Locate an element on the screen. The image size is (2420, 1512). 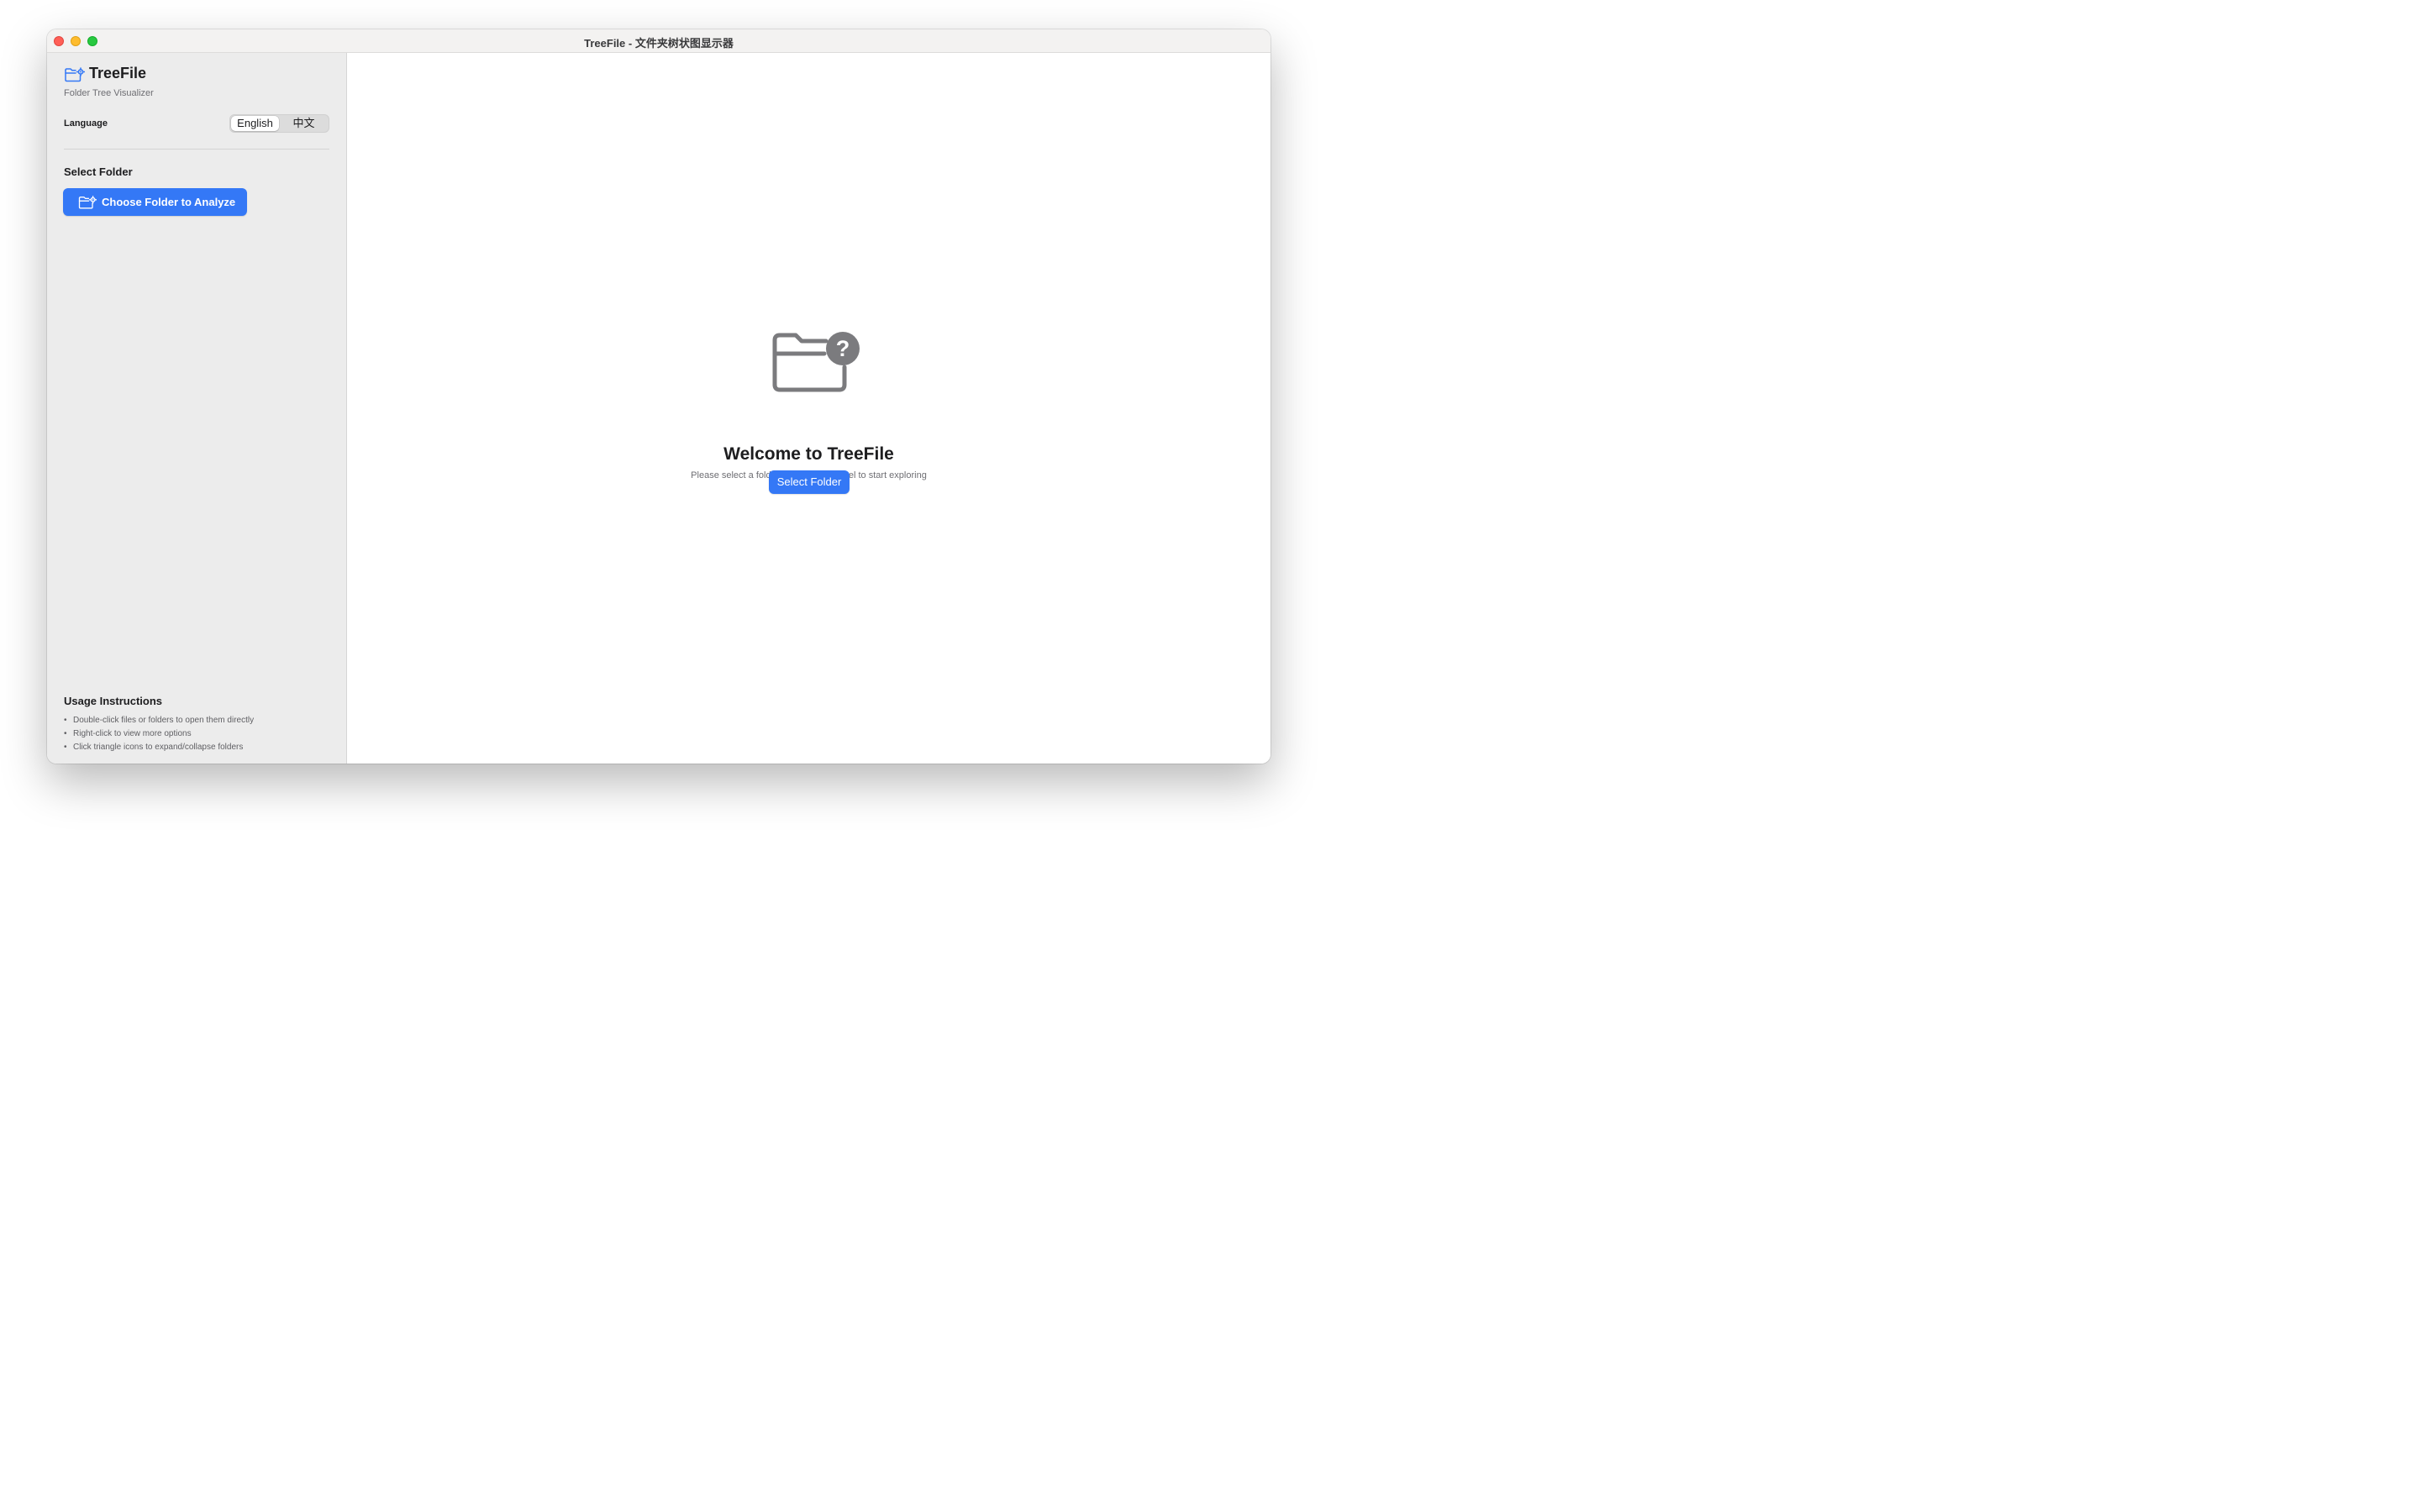
language-option-chinese: 中文 is located at coordinates (304, 123).